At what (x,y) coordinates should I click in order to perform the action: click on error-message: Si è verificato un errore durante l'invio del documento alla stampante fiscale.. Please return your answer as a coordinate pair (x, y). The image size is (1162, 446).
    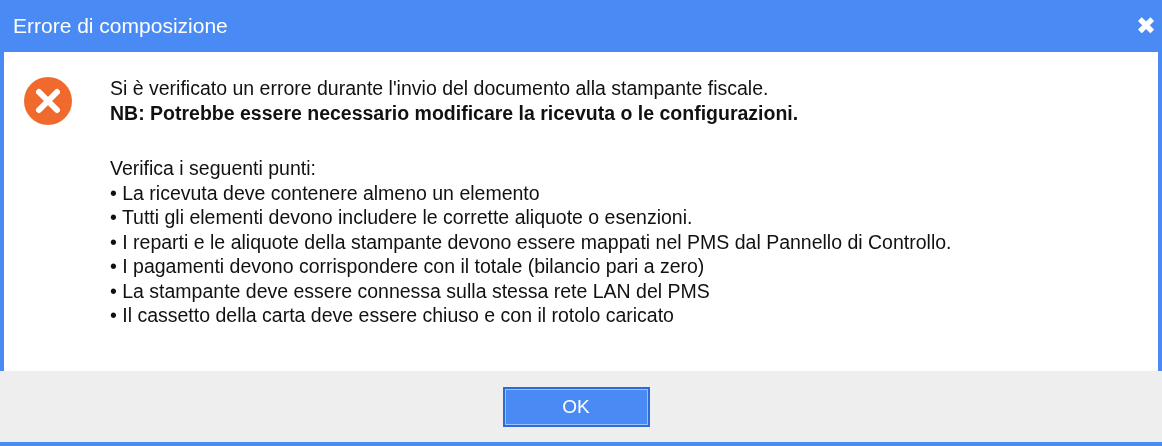
    Looking at the image, I should click on (440, 88).